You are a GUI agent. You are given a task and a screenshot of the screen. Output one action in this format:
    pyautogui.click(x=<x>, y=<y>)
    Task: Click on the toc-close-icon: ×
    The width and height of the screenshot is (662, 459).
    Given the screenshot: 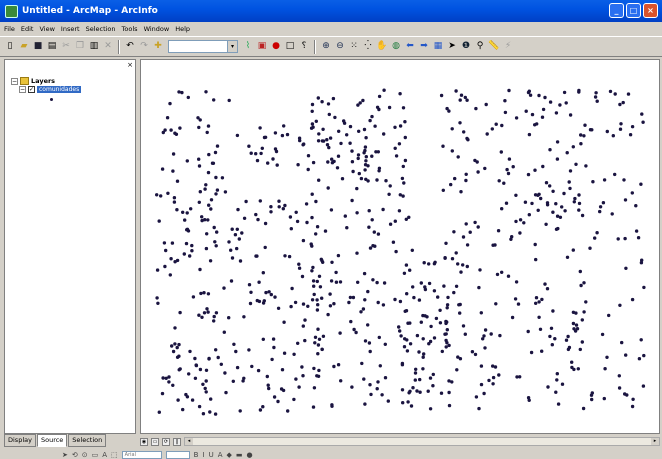 What is the action you would take?
    pyautogui.click(x=130, y=65)
    